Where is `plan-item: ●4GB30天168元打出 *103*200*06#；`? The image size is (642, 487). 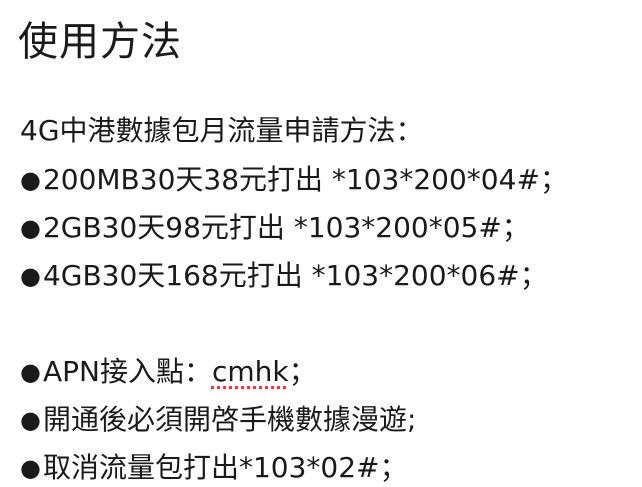 plan-item: ●4GB30天168元打出 *103*200*06#； is located at coordinates (284, 276).